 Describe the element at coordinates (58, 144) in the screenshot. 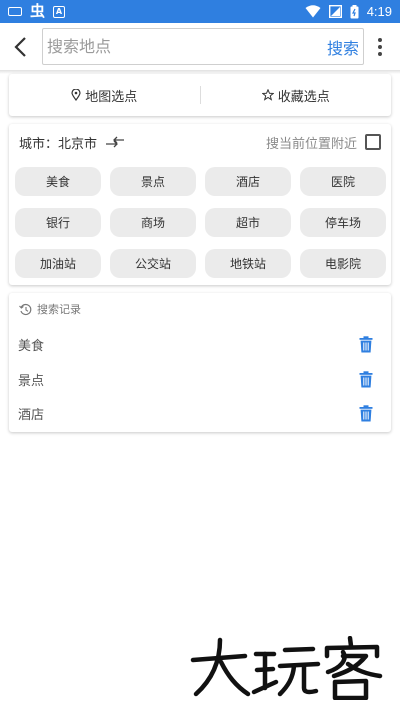

I see `city-label: 城市：北京市` at that location.